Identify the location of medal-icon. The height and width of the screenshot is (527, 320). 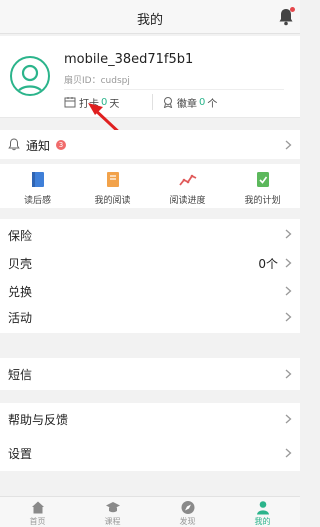
(168, 102).